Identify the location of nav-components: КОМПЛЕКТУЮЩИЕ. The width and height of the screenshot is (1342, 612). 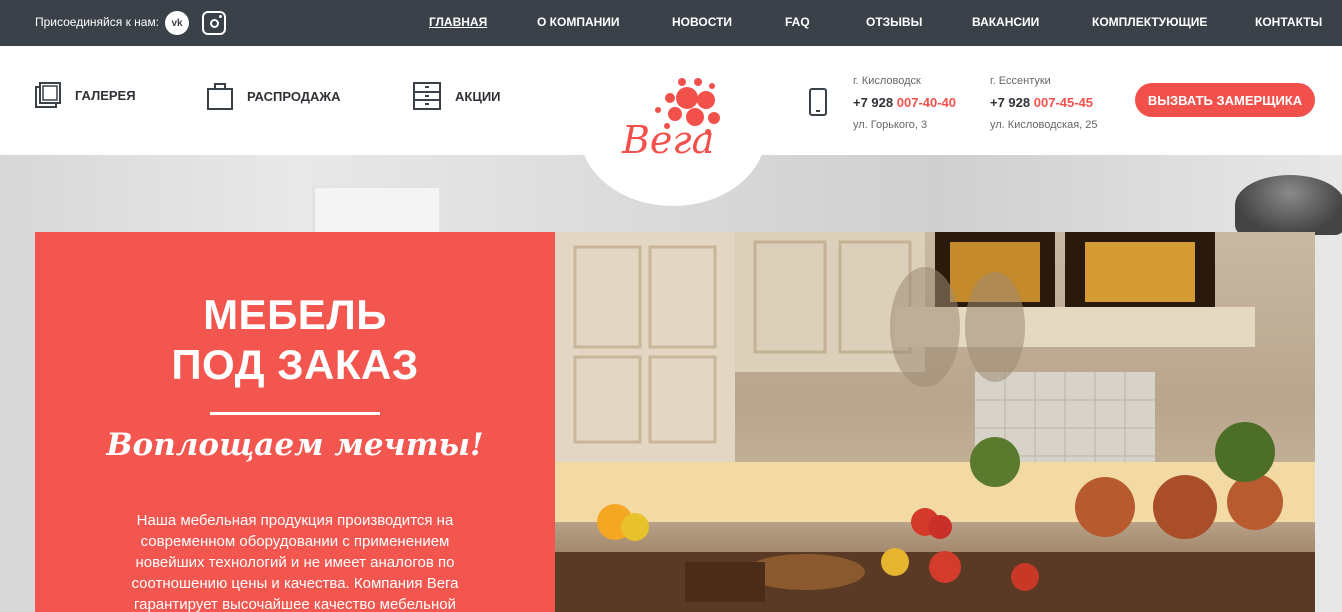
(1149, 22).